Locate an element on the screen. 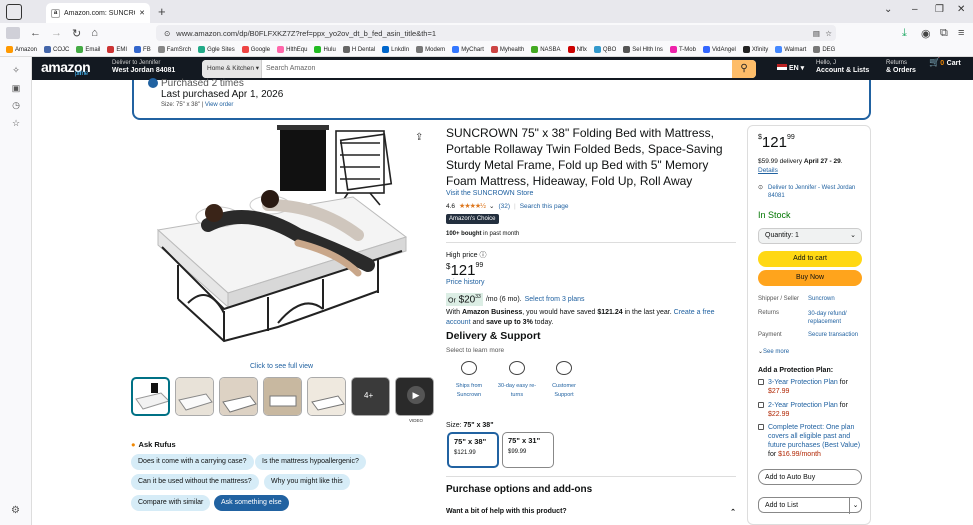 The width and height of the screenshot is (973, 525). rufus-chip: Compare with similar is located at coordinates (171, 503).